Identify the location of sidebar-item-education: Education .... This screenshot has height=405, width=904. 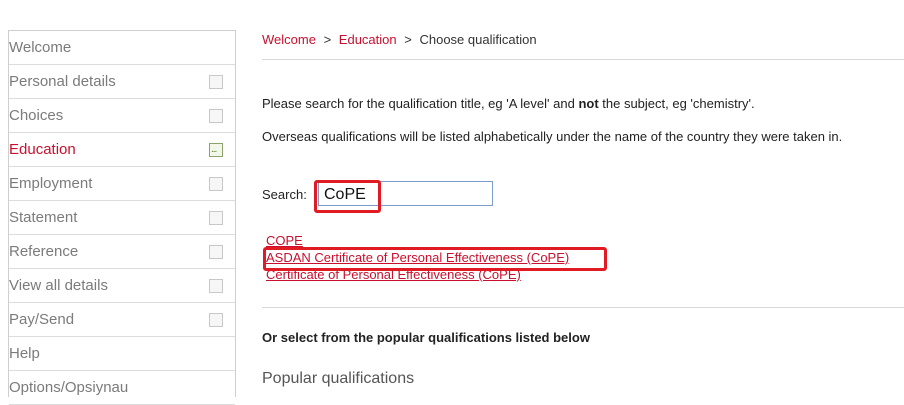
(122, 150).